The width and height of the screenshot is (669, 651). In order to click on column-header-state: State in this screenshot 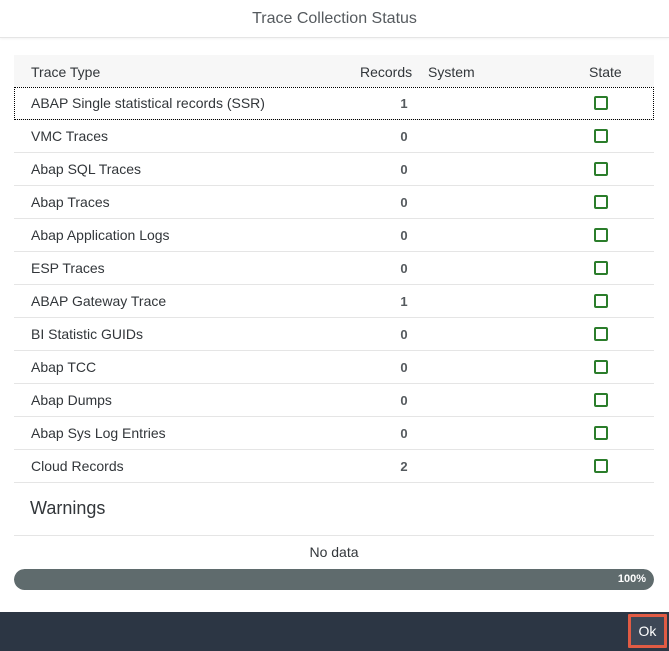, I will do `click(605, 72)`.